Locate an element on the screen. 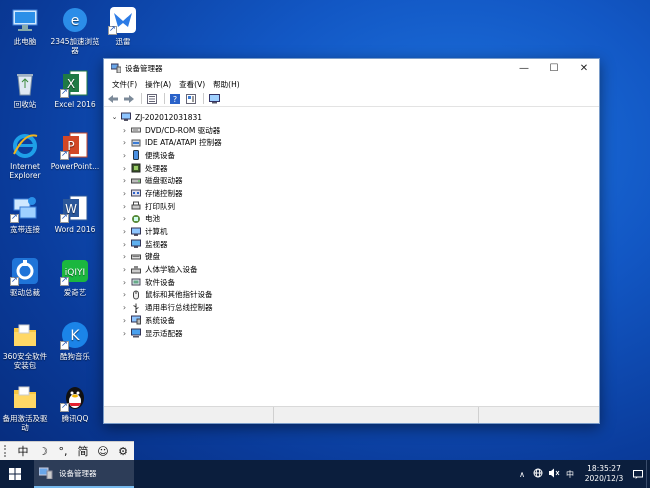 This screenshot has height=488, width=650. help-icon: ? is located at coordinates (175, 98).